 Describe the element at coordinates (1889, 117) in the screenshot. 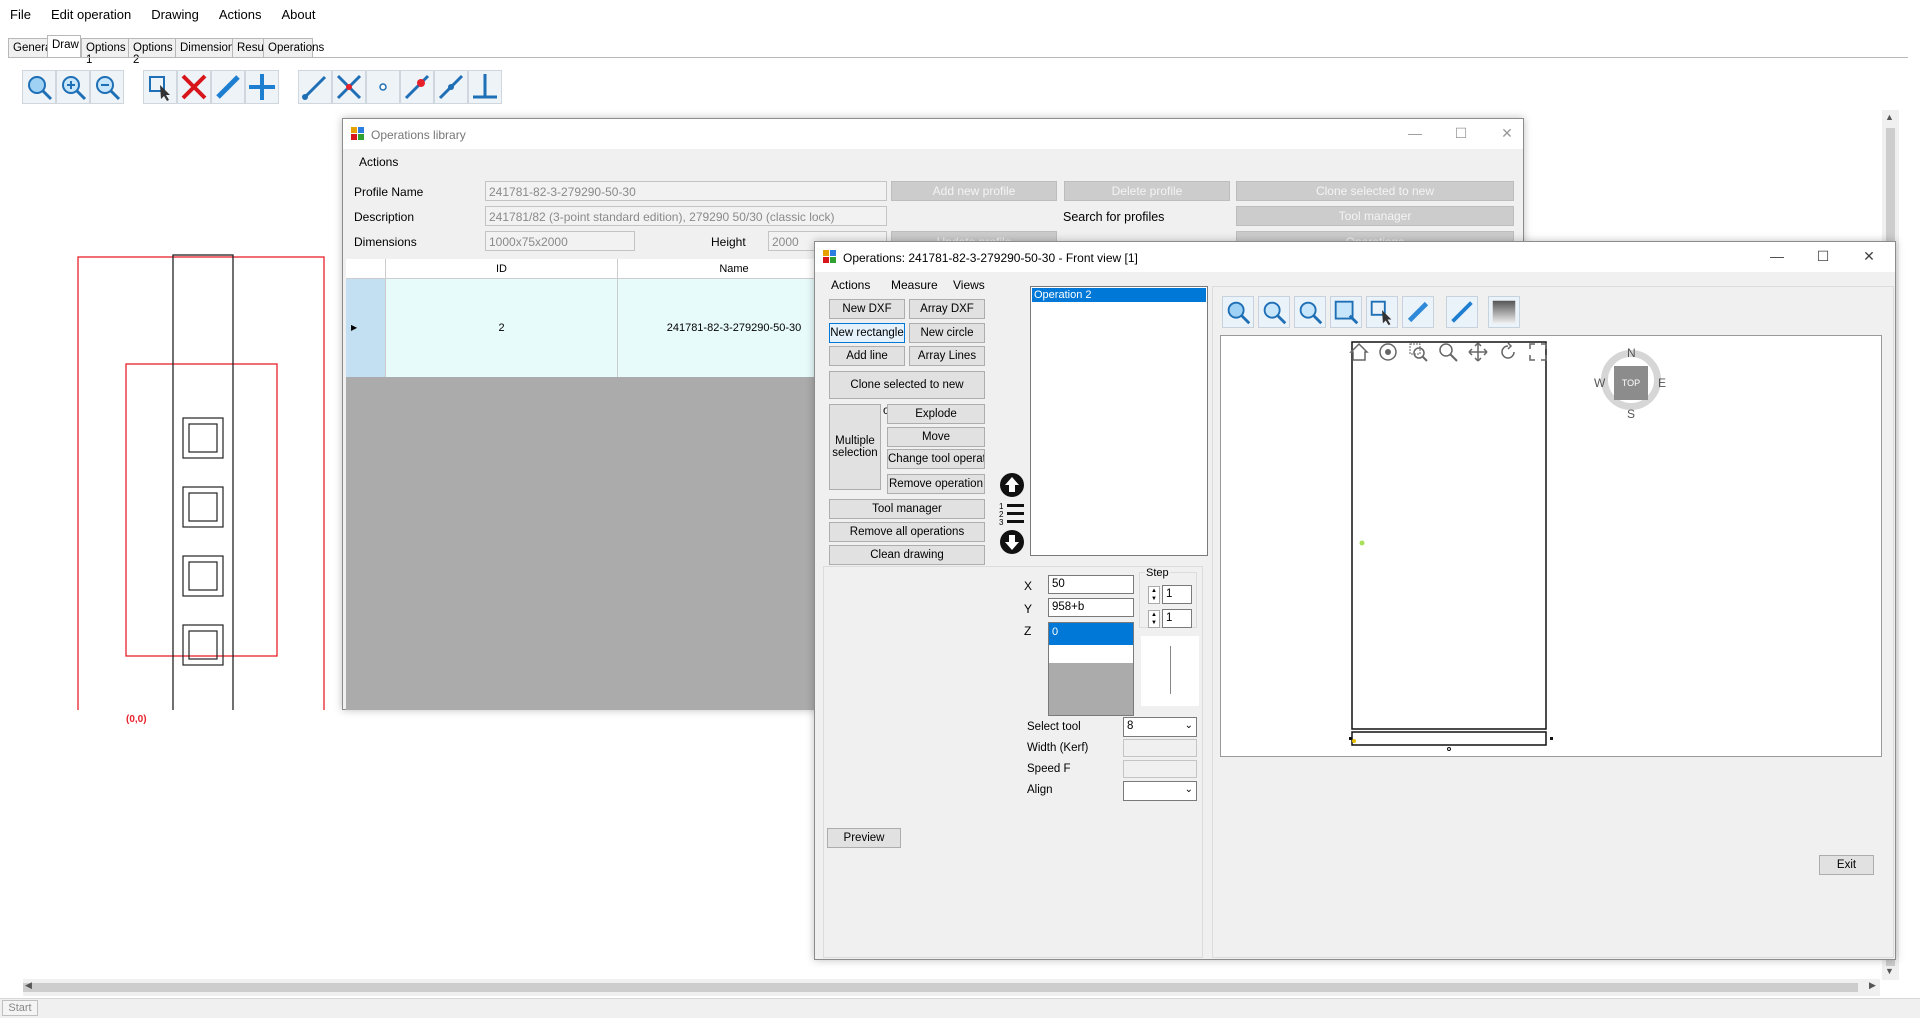

I see `scroll-up-icon: ▲` at that location.